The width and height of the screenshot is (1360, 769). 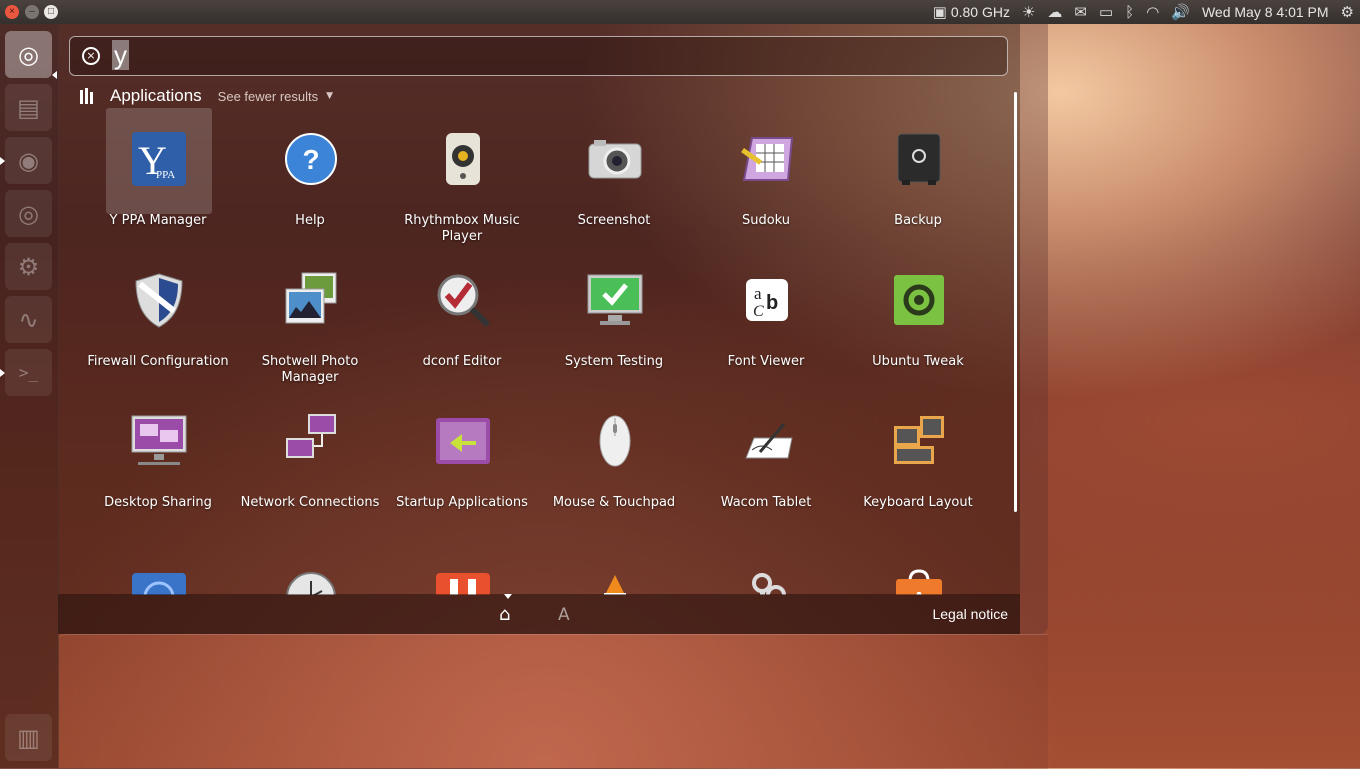 I want to click on desktop-share-icon, so click(x=159, y=441).